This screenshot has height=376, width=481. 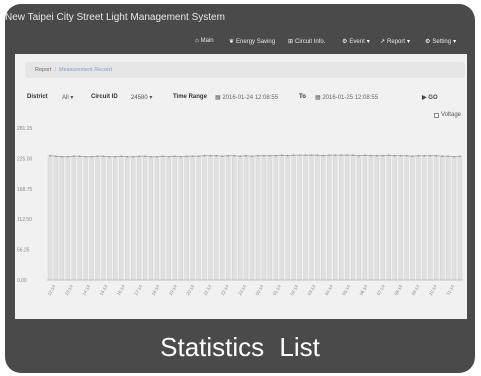 I want to click on circuit-select: 24580 ▾, so click(x=141, y=97).